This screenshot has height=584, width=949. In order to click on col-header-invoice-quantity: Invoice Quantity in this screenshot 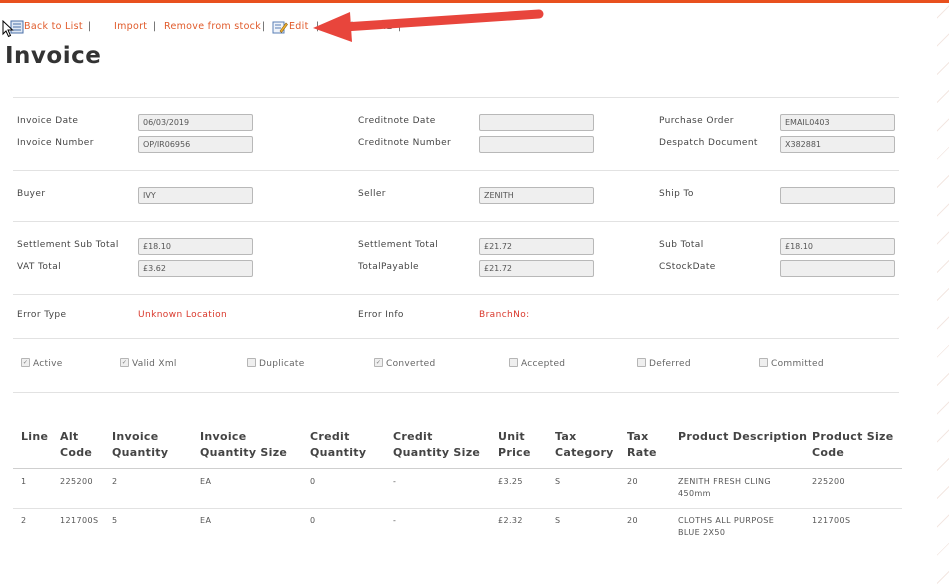, I will do `click(140, 444)`.